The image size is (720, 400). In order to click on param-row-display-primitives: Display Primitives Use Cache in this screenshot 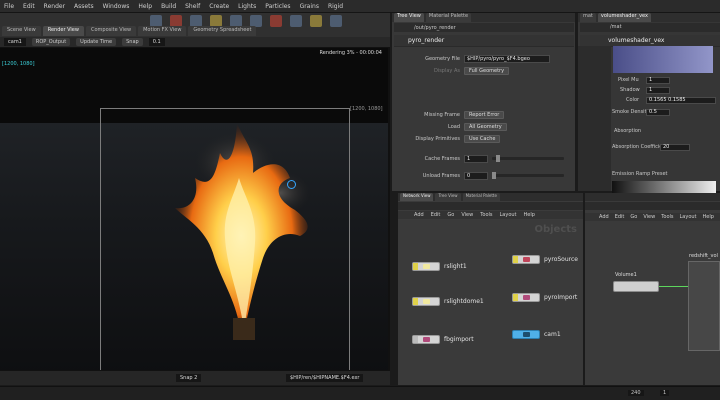, I will do `click(483, 139)`.